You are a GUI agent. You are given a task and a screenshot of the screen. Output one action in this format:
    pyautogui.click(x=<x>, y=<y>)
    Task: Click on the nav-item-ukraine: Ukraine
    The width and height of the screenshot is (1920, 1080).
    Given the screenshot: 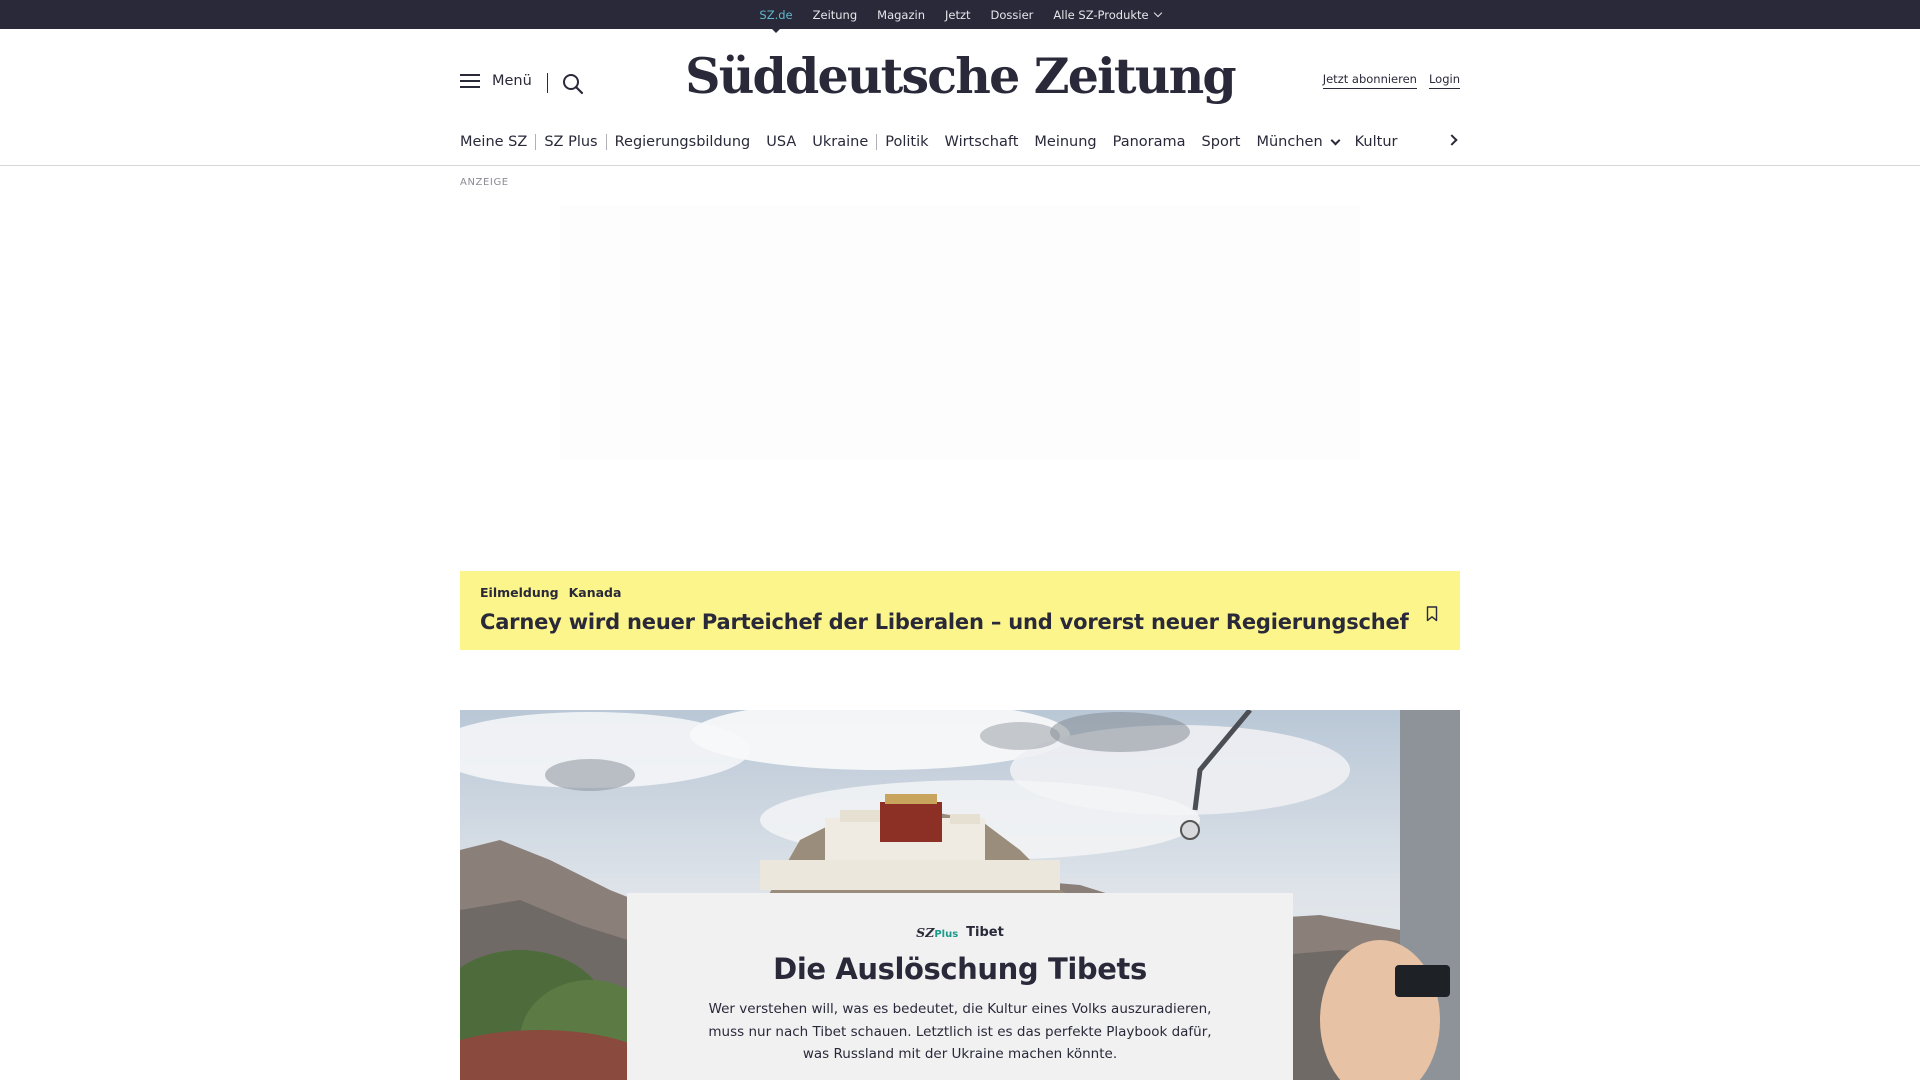 What is the action you would take?
    pyautogui.click(x=840, y=142)
    